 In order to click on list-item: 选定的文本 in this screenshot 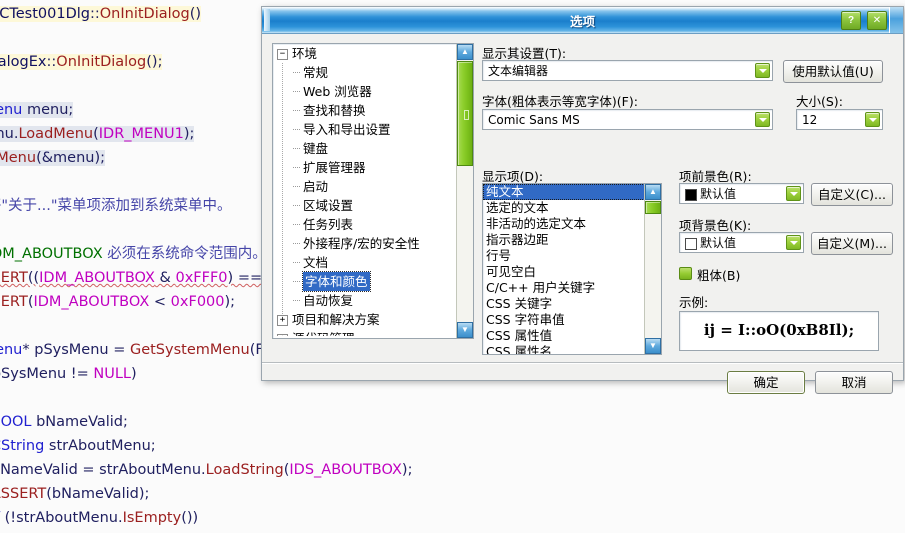, I will do `click(564, 208)`.